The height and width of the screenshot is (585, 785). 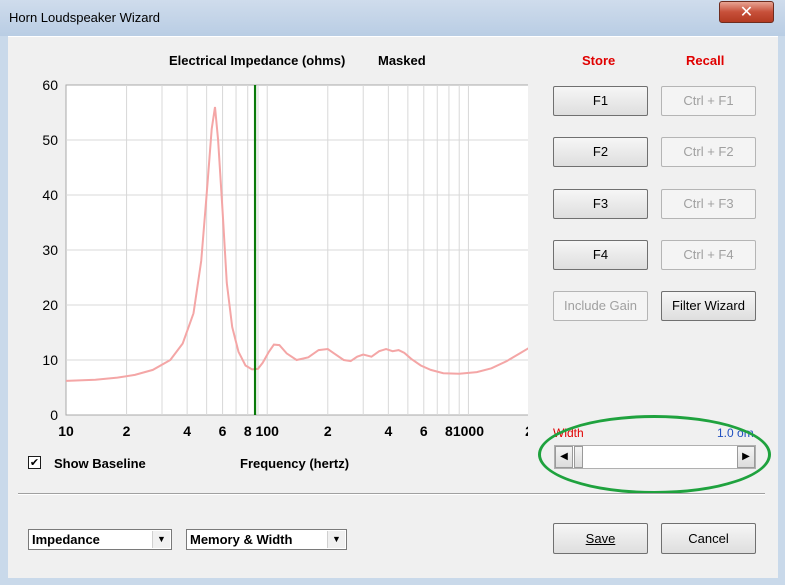 I want to click on save-button: Save, so click(x=600, y=538).